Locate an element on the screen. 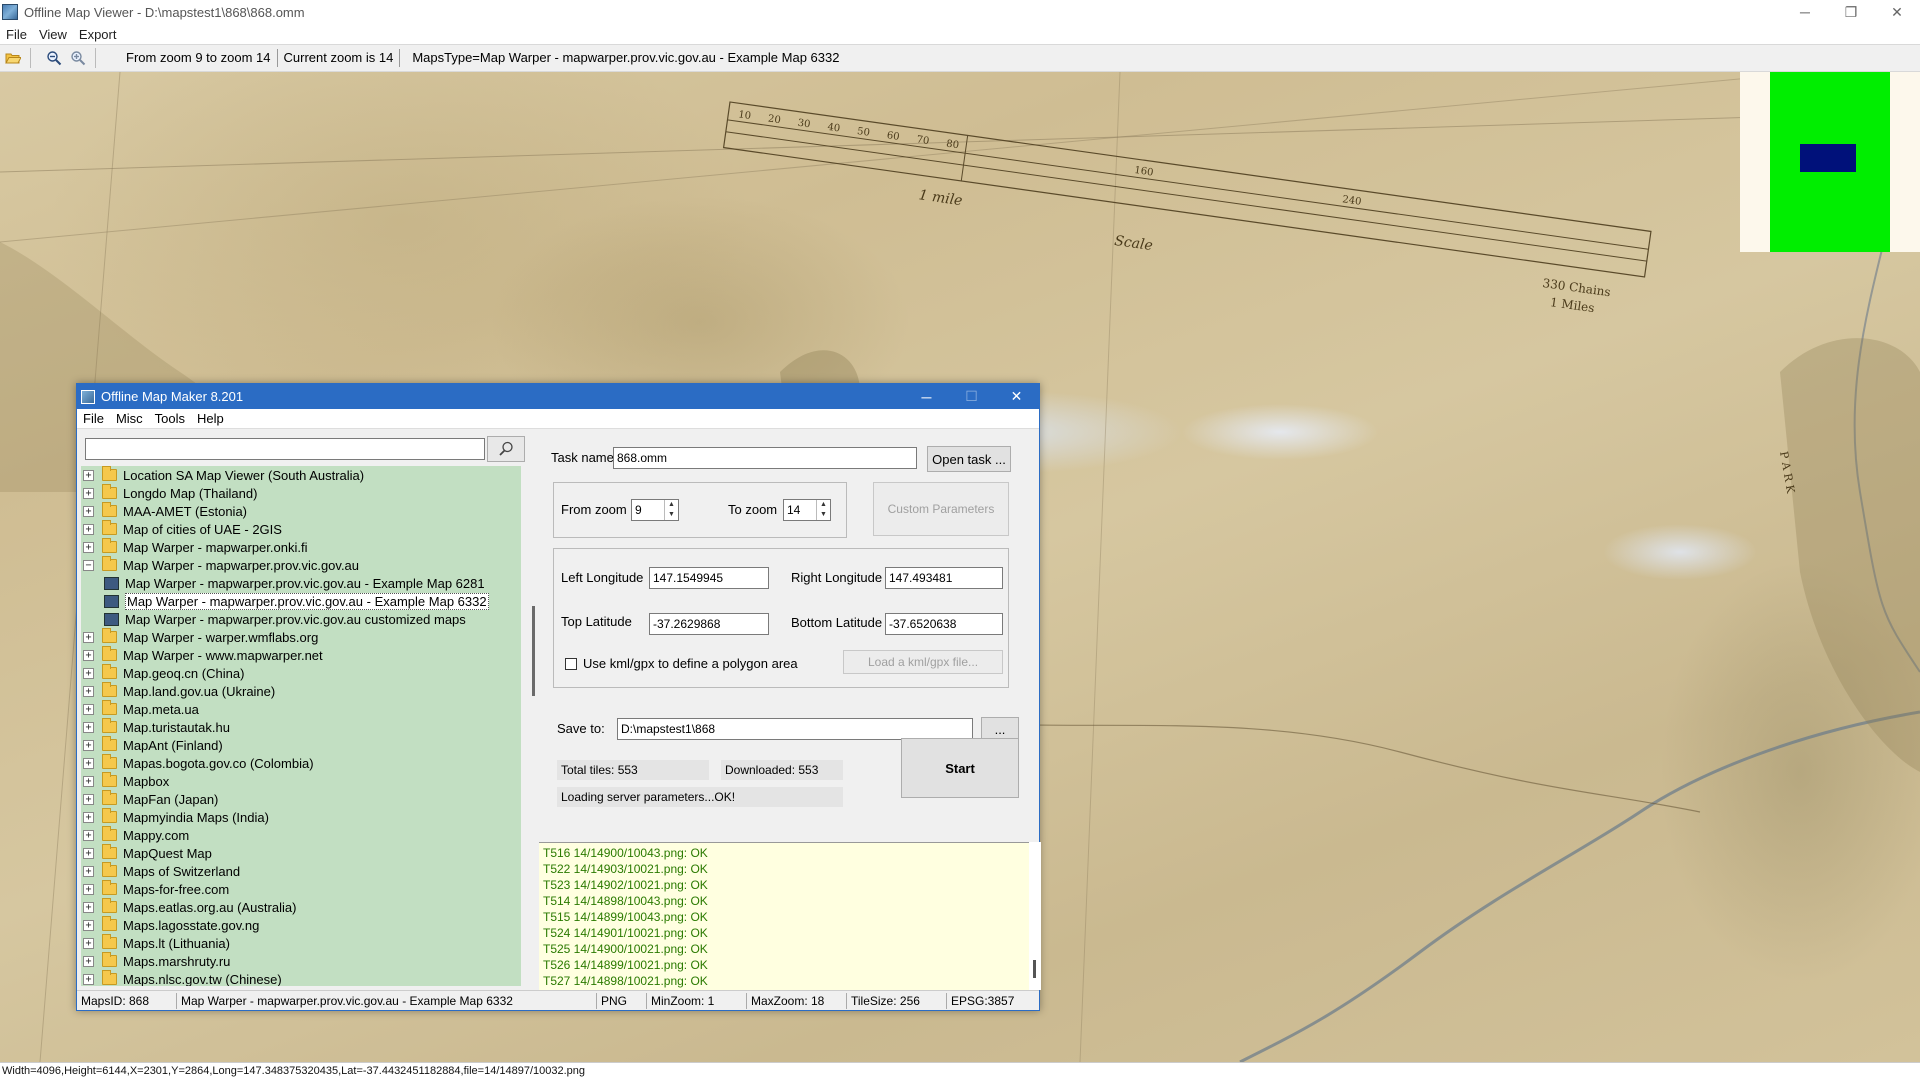 Image resolution: width=1920 pixels, height=1080 pixels. tree-item: + Maps of Switzerland is located at coordinates (301, 871).